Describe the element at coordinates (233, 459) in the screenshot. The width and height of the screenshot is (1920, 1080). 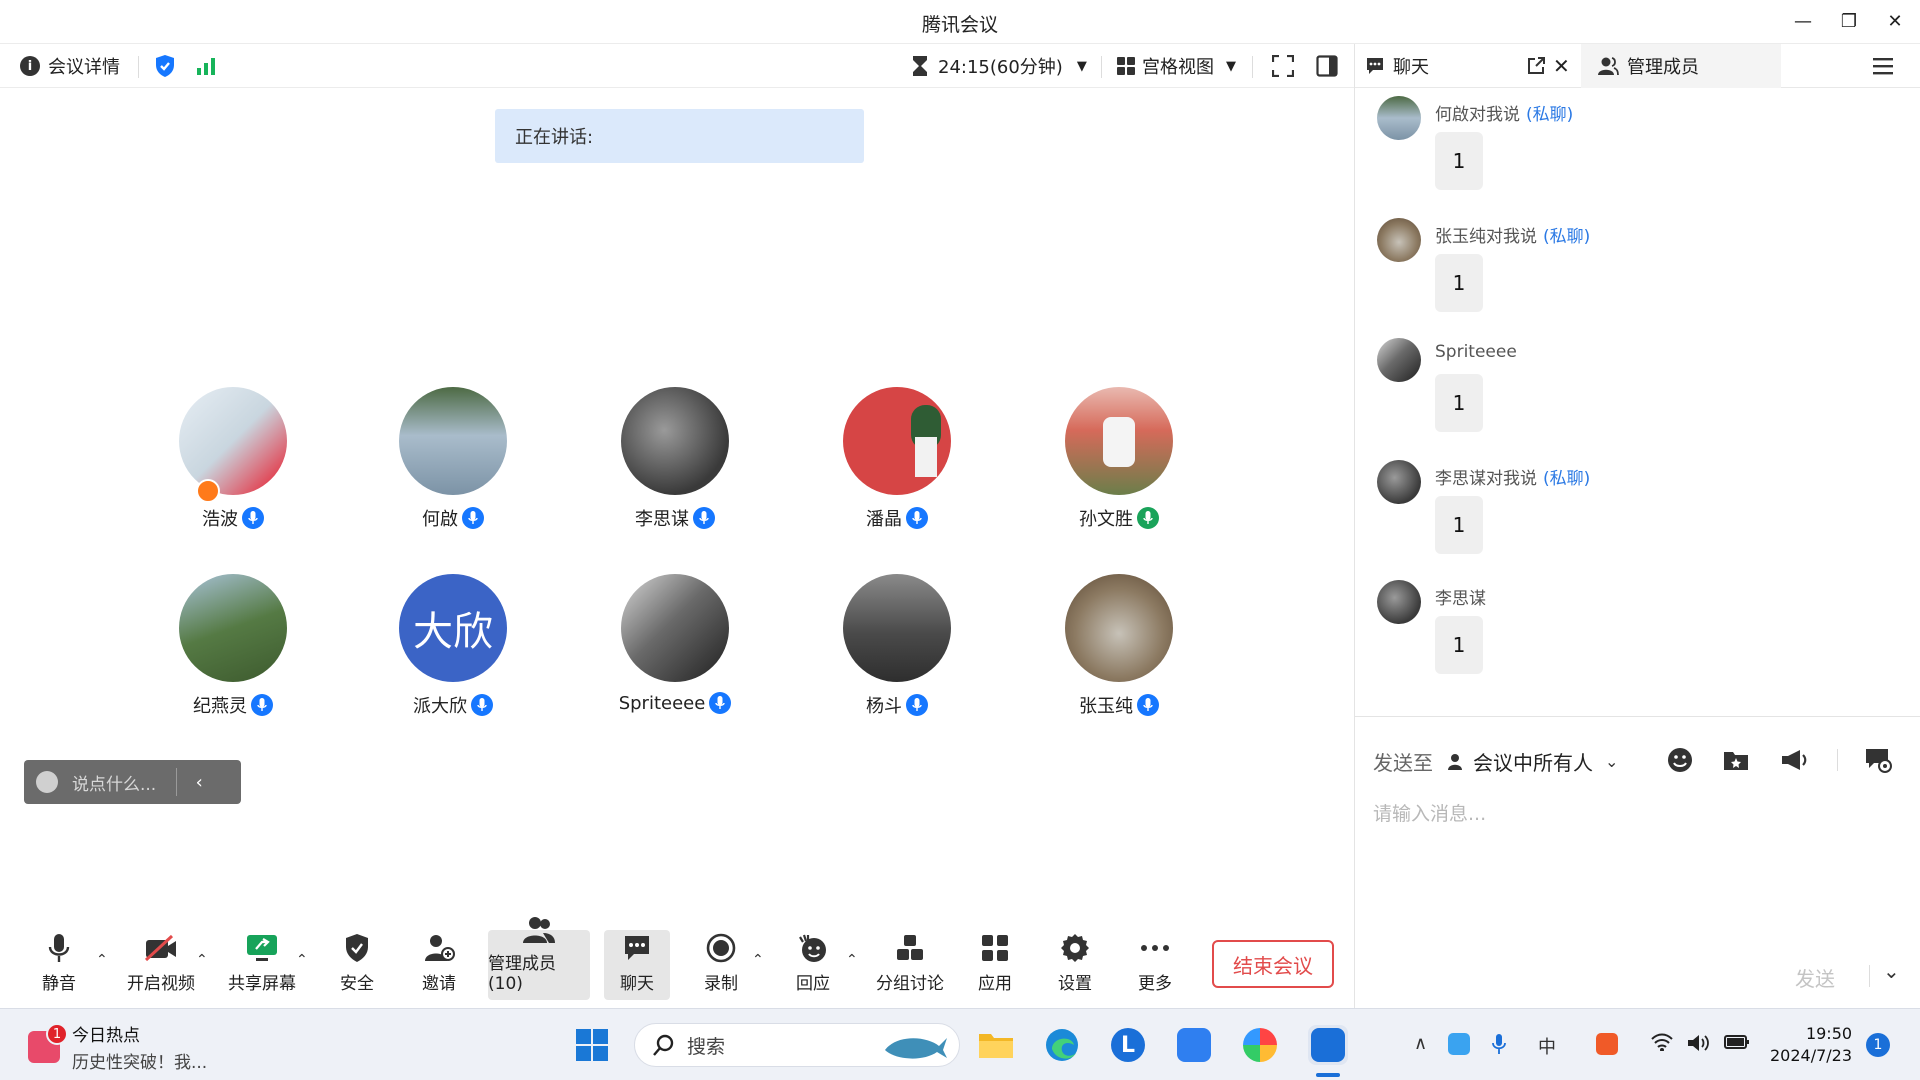
I see `participant-tile: 浩波` at that location.